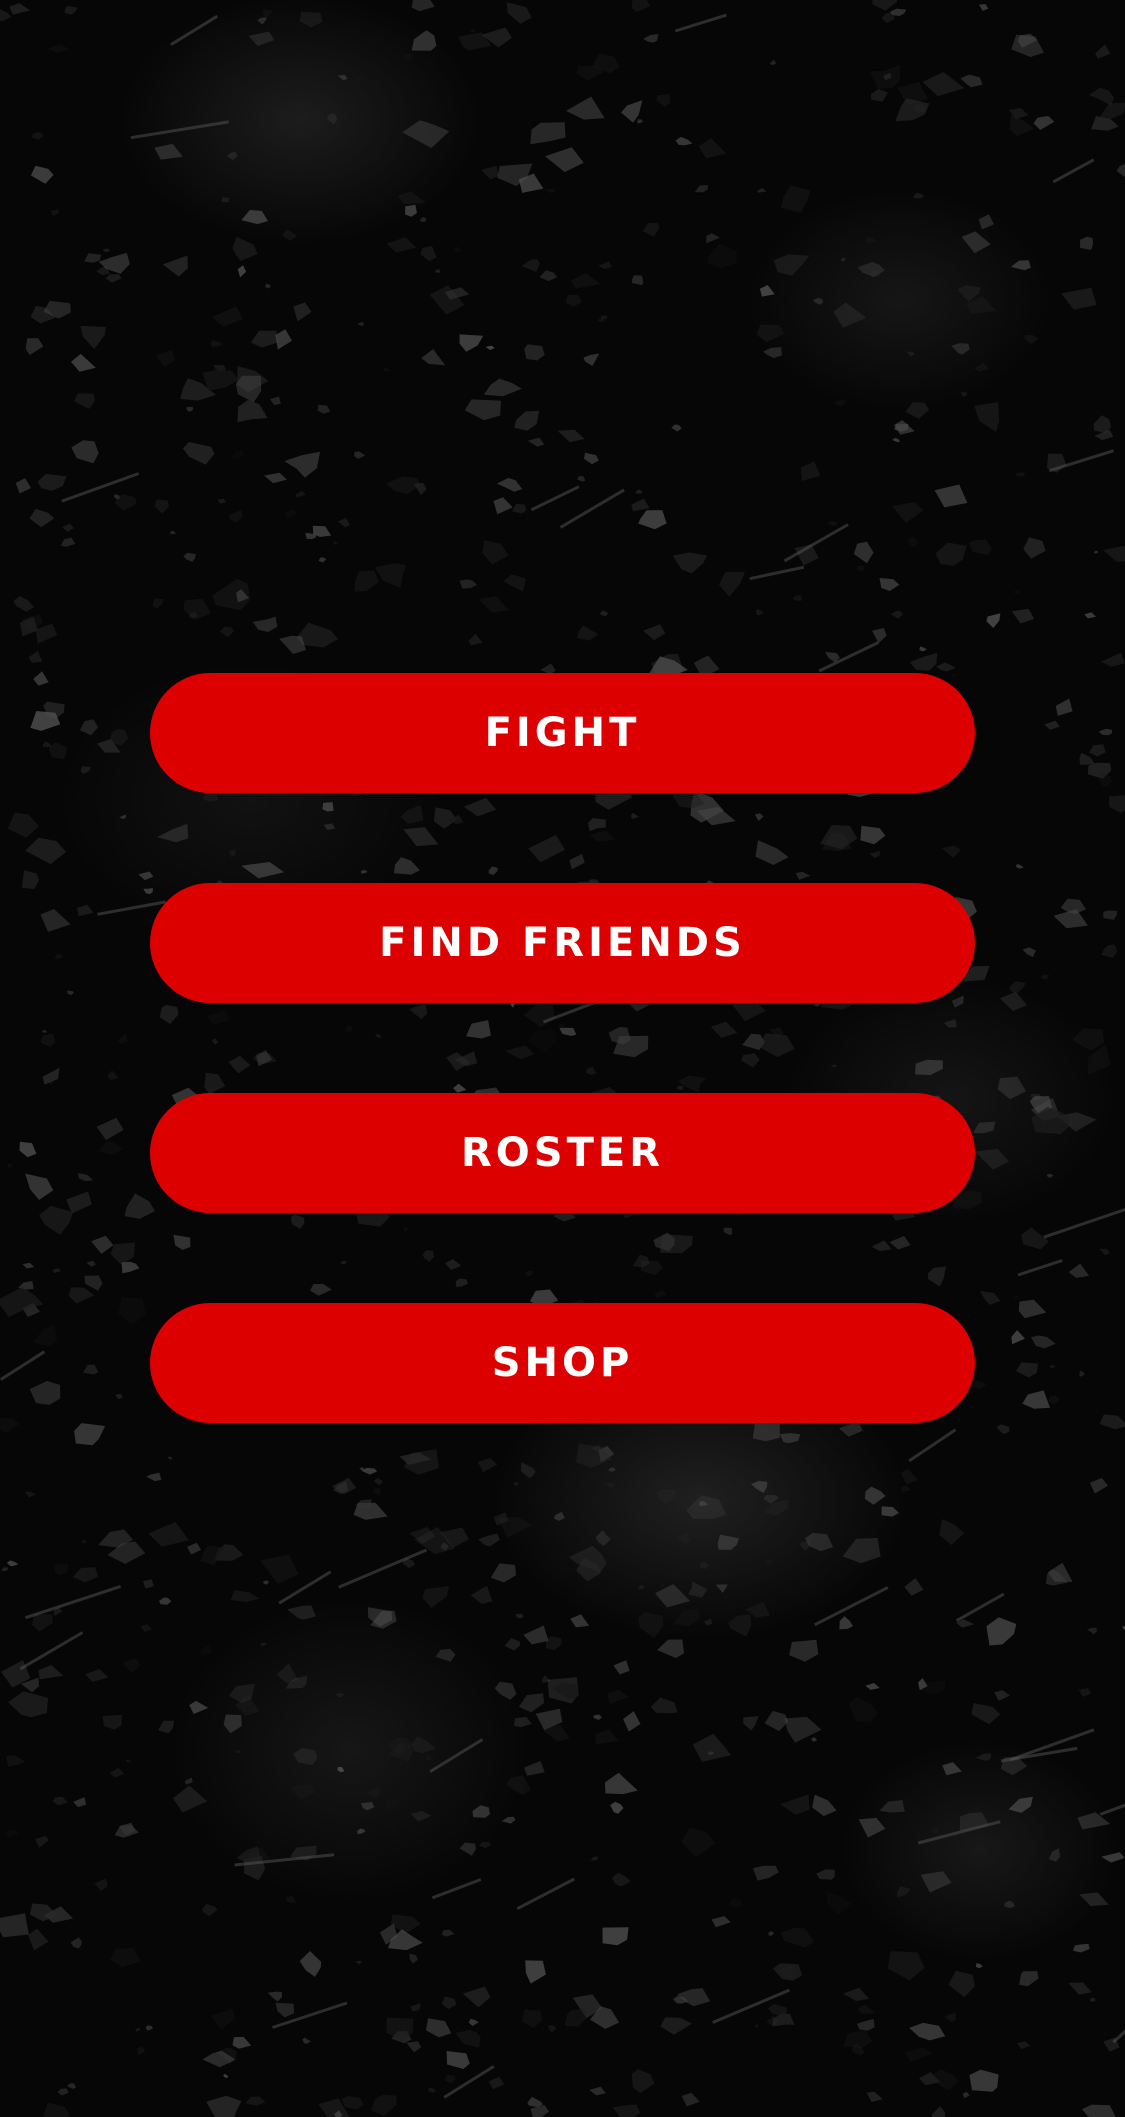  What do you see at coordinates (562, 1363) in the screenshot?
I see `shop-button: SHOP` at bounding box center [562, 1363].